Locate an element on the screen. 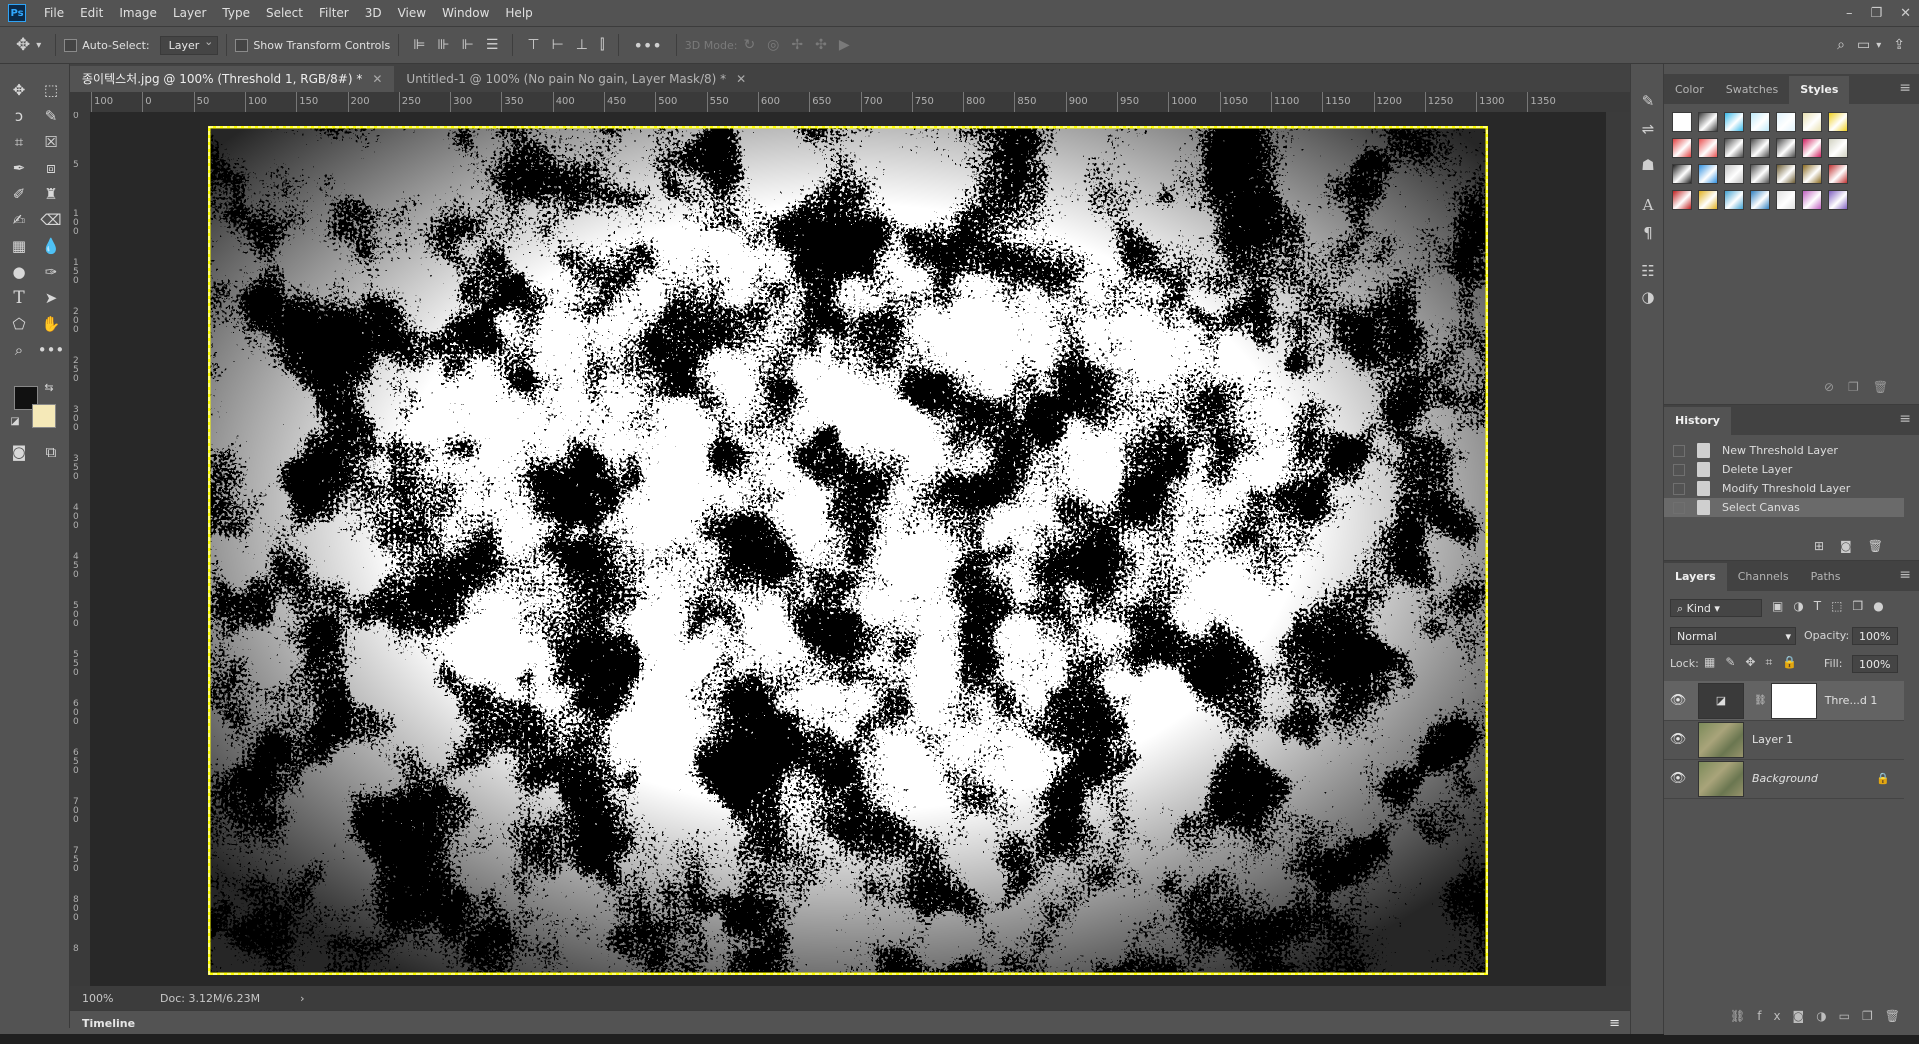  adjustments-icon: ⇌ is located at coordinates (1648, 129).